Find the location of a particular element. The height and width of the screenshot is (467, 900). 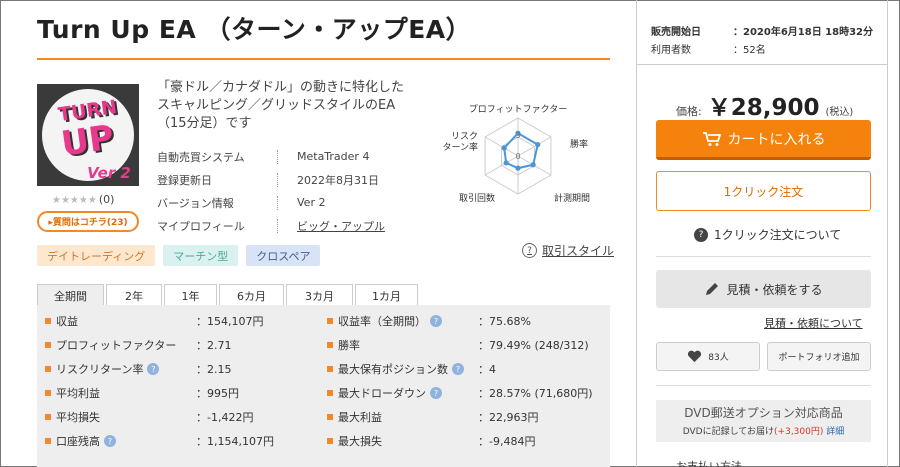

info-row: バージョン情報 Ver 2 is located at coordinates (282, 202).